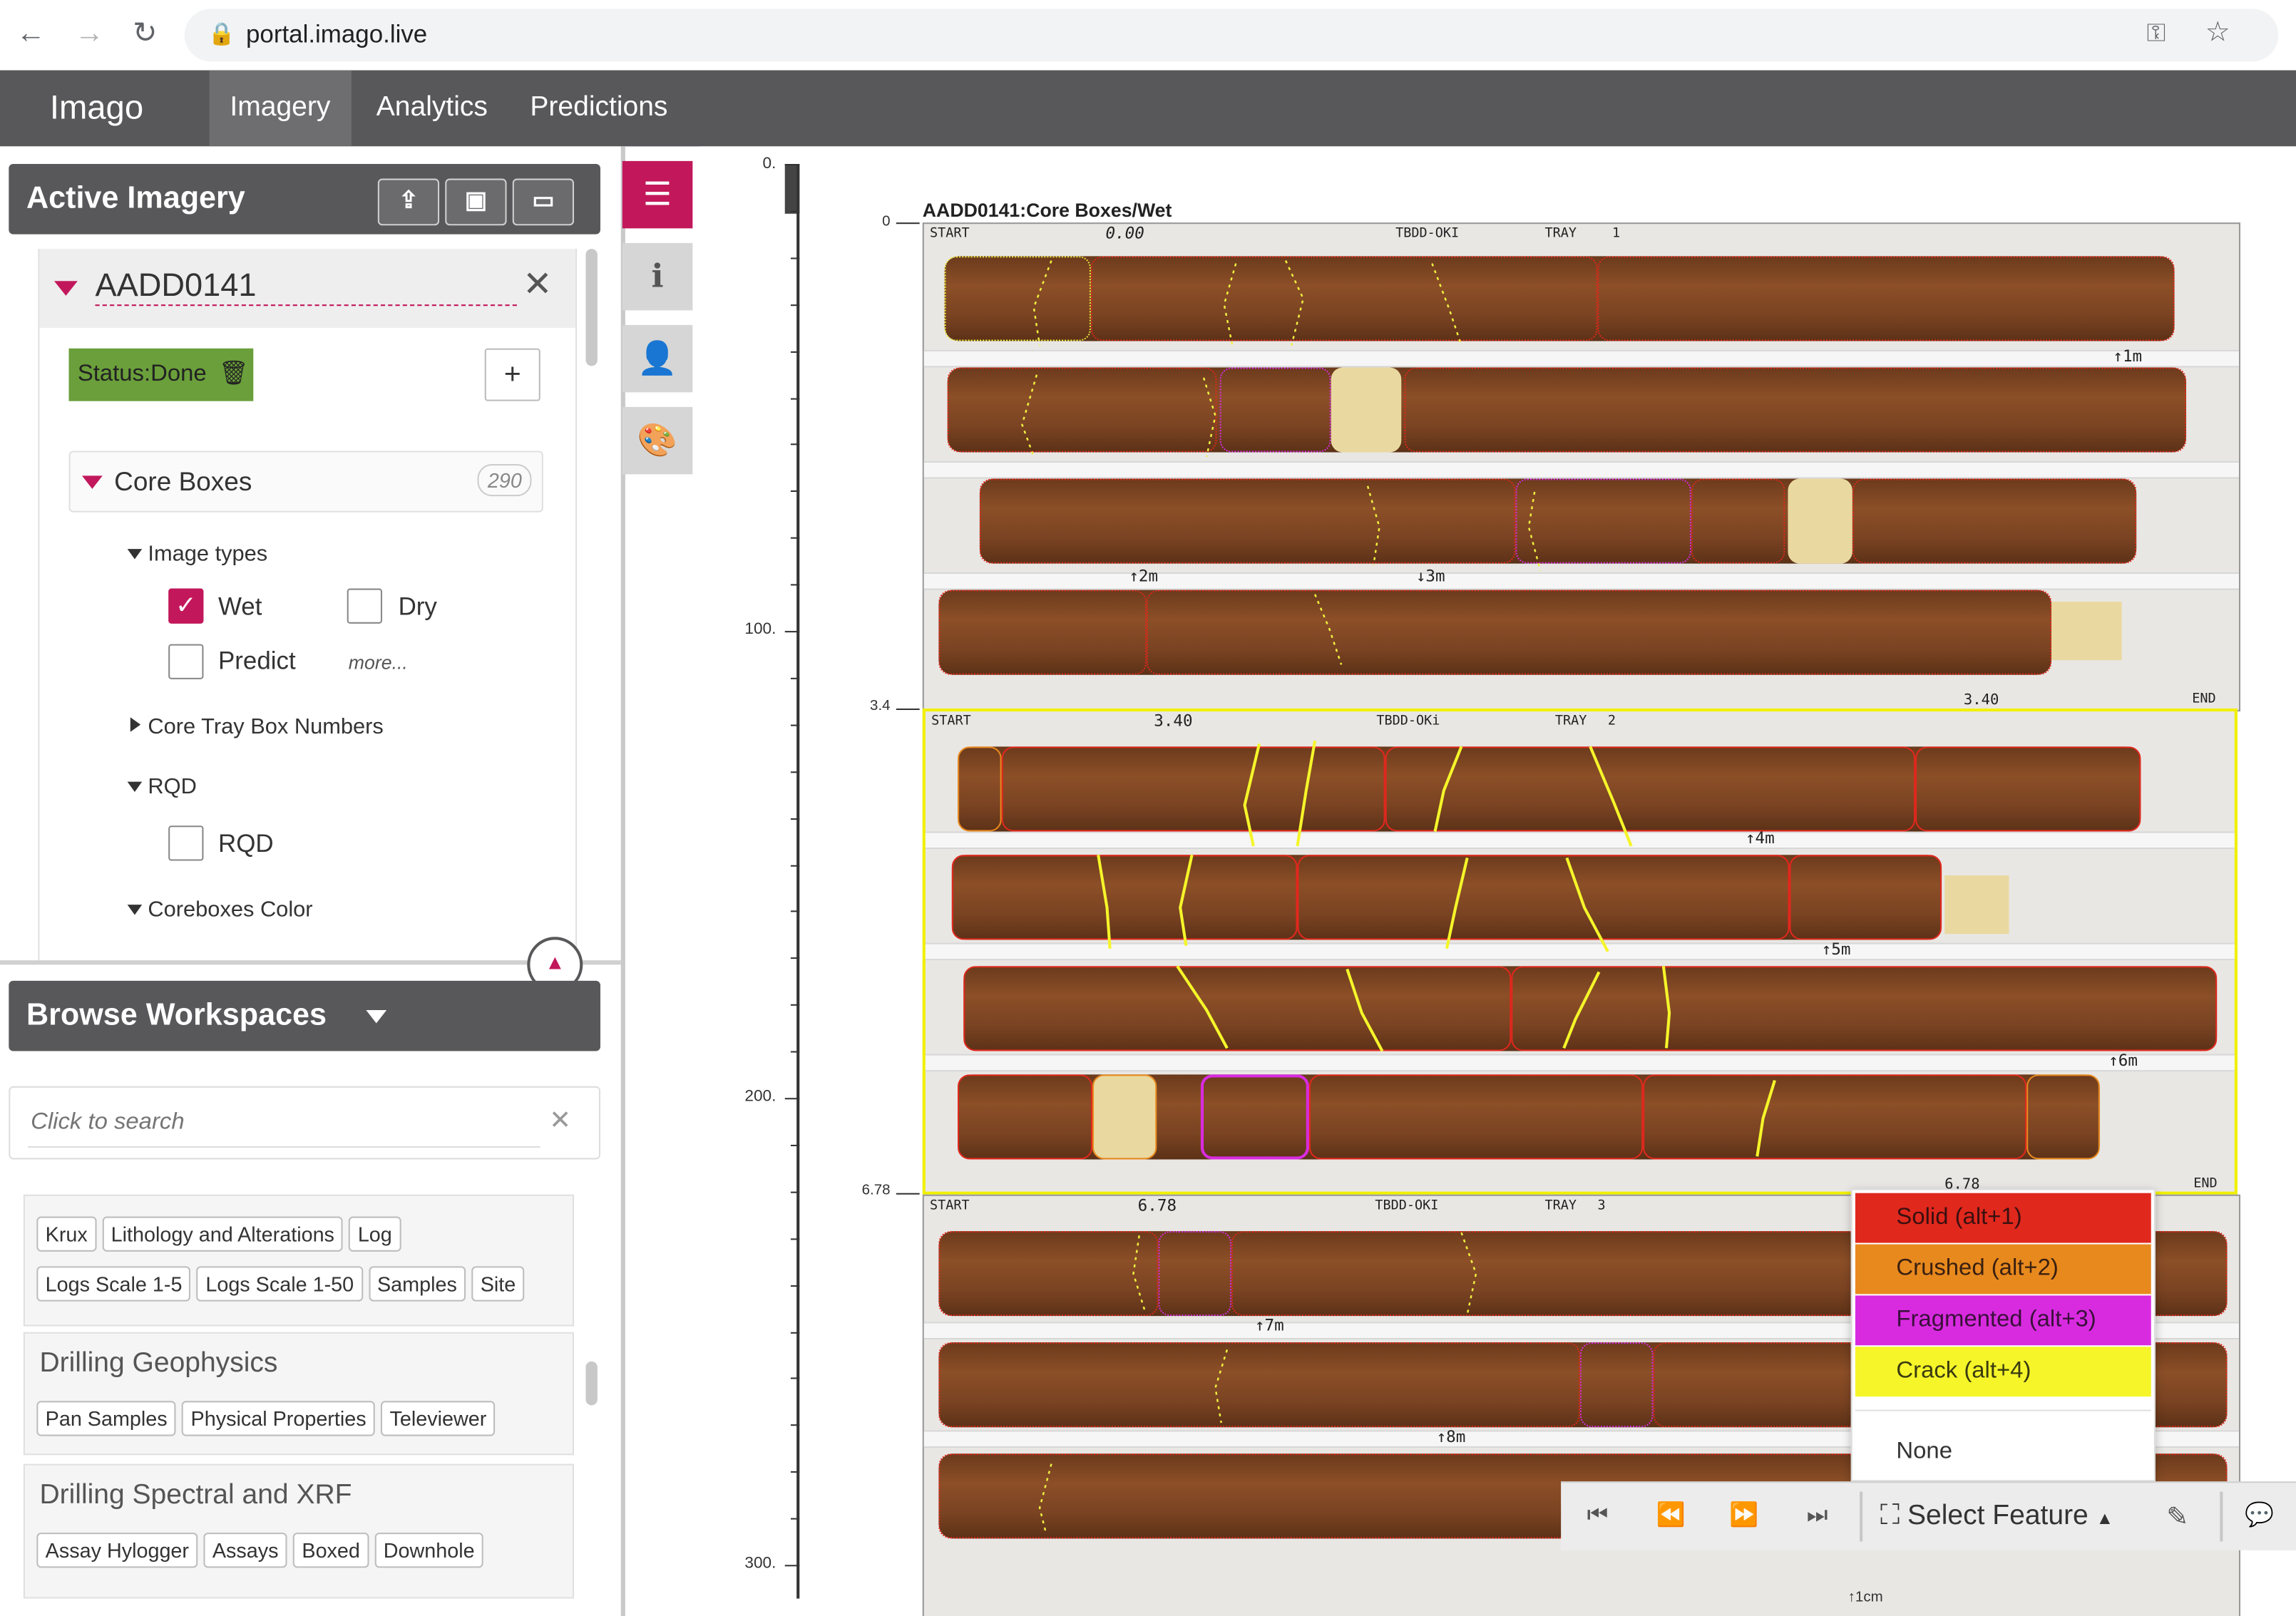 The image size is (2296, 1616). Describe the element at coordinates (375, 1234) in the screenshot. I see `tag: Log` at that location.